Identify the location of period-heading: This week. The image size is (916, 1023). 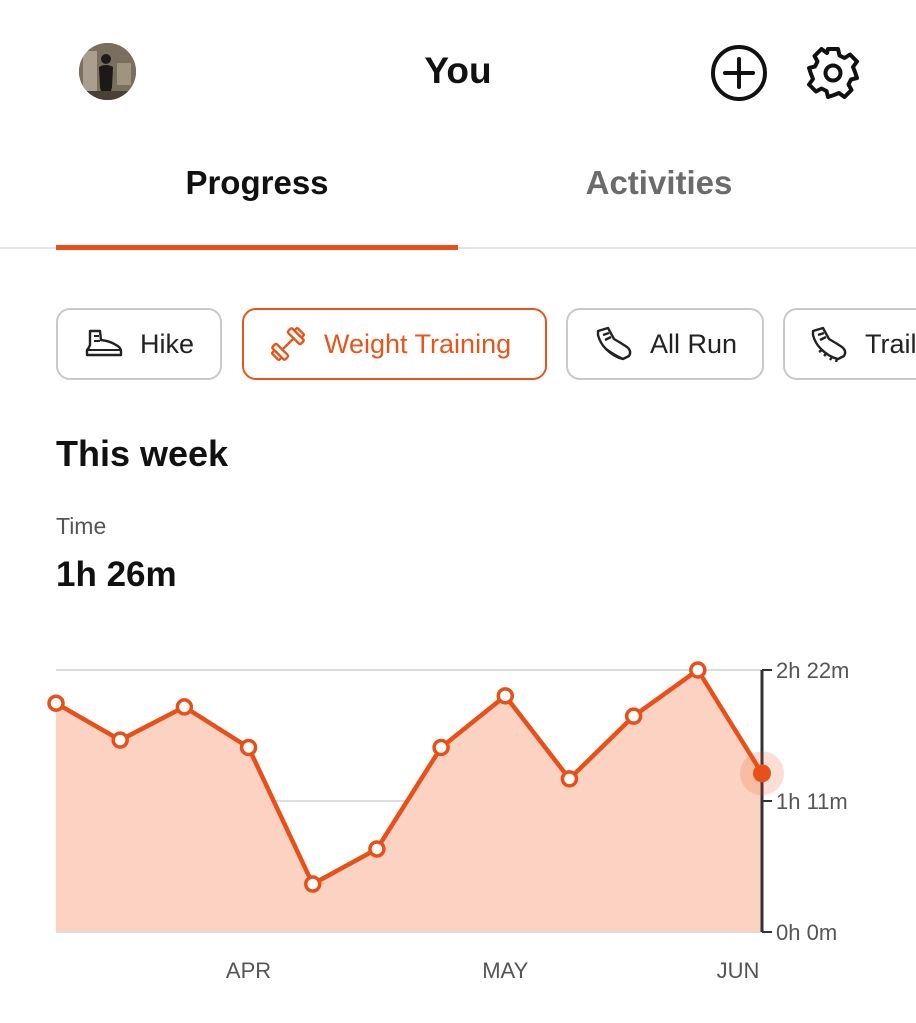
(142, 453).